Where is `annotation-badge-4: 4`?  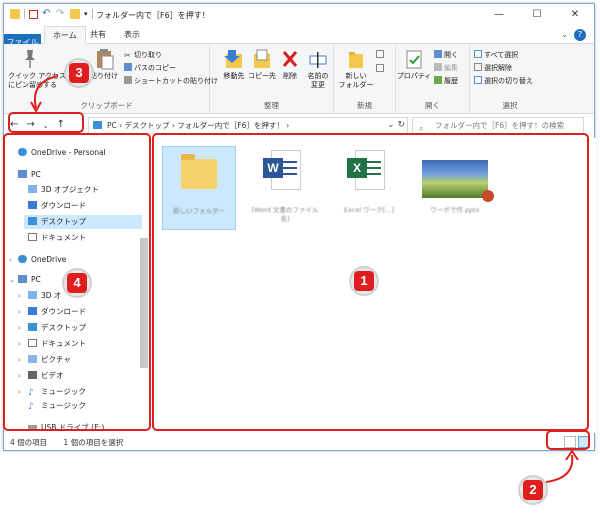 annotation-badge-4: 4 is located at coordinates (77, 283).